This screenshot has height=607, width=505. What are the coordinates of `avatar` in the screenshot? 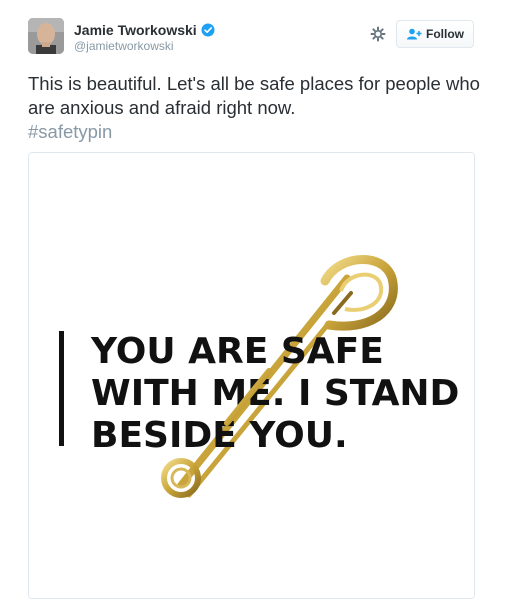 It's located at (46, 36).